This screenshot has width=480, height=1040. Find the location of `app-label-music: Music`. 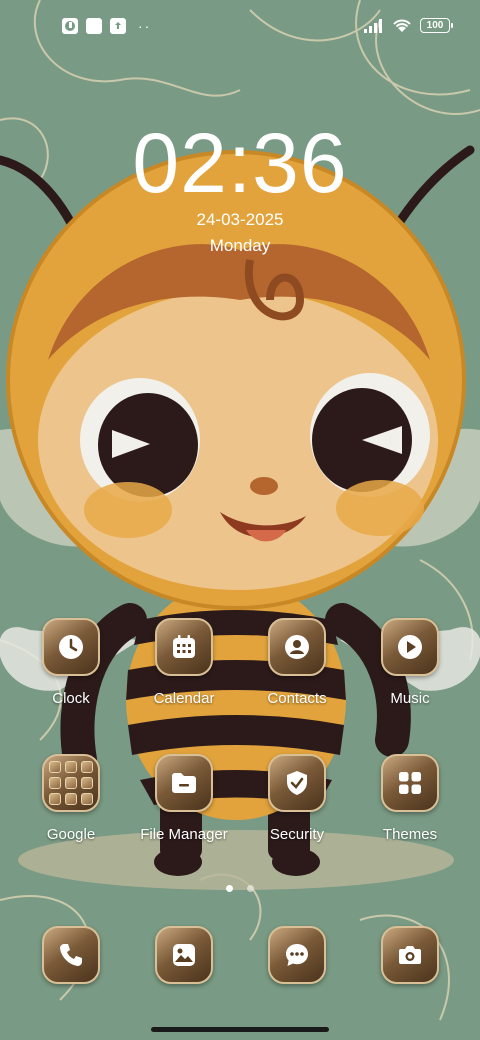

app-label-music: Music is located at coordinates (410, 698).